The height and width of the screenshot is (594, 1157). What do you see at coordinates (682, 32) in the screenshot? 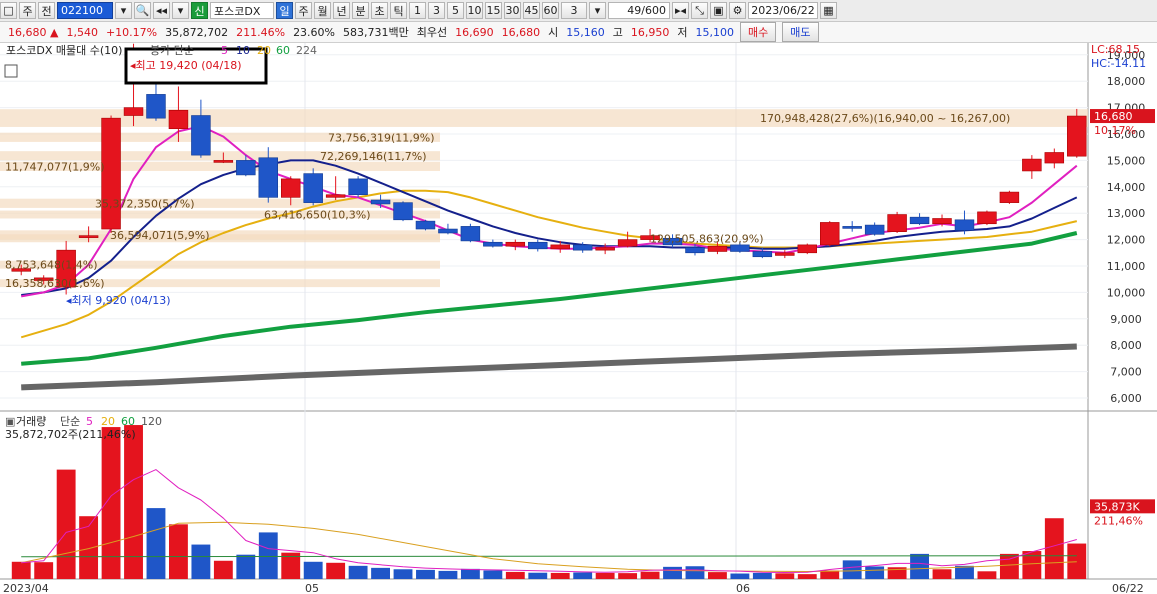
I see `low-label: 저` at bounding box center [682, 32].